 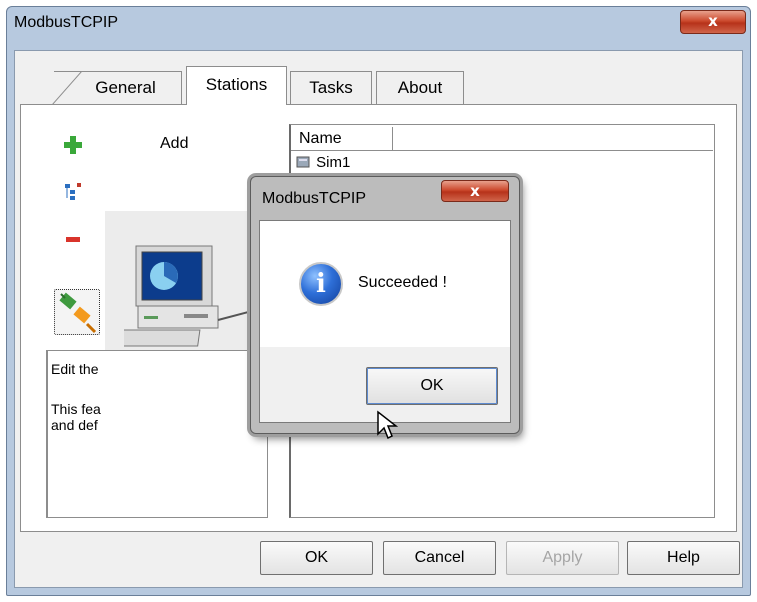 I want to click on tab-general: General, so click(x=117, y=88).